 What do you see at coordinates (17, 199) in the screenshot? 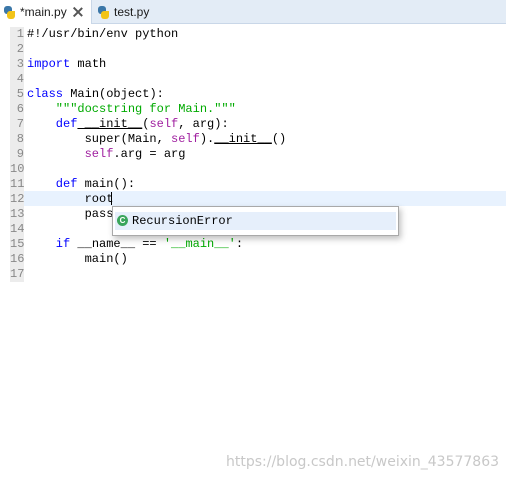
I see `line-number: 12` at bounding box center [17, 199].